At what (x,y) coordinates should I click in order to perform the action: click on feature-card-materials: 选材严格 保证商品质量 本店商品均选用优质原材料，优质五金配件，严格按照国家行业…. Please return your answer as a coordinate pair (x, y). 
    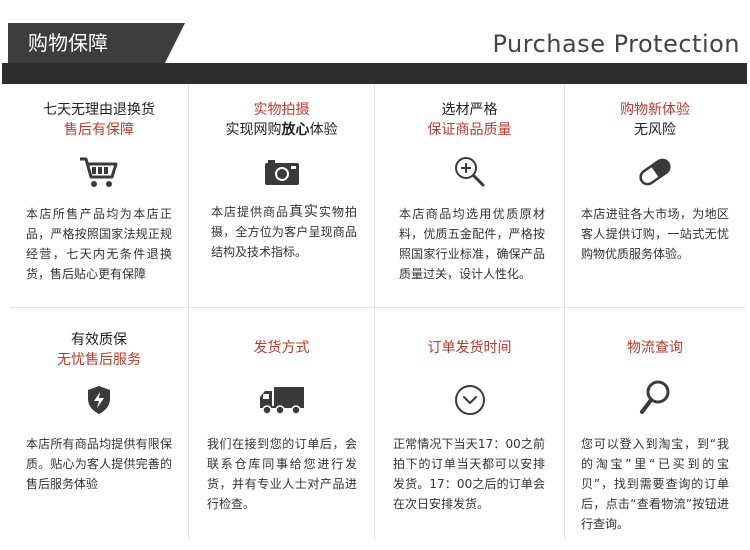
    Looking at the image, I should click on (469, 195).